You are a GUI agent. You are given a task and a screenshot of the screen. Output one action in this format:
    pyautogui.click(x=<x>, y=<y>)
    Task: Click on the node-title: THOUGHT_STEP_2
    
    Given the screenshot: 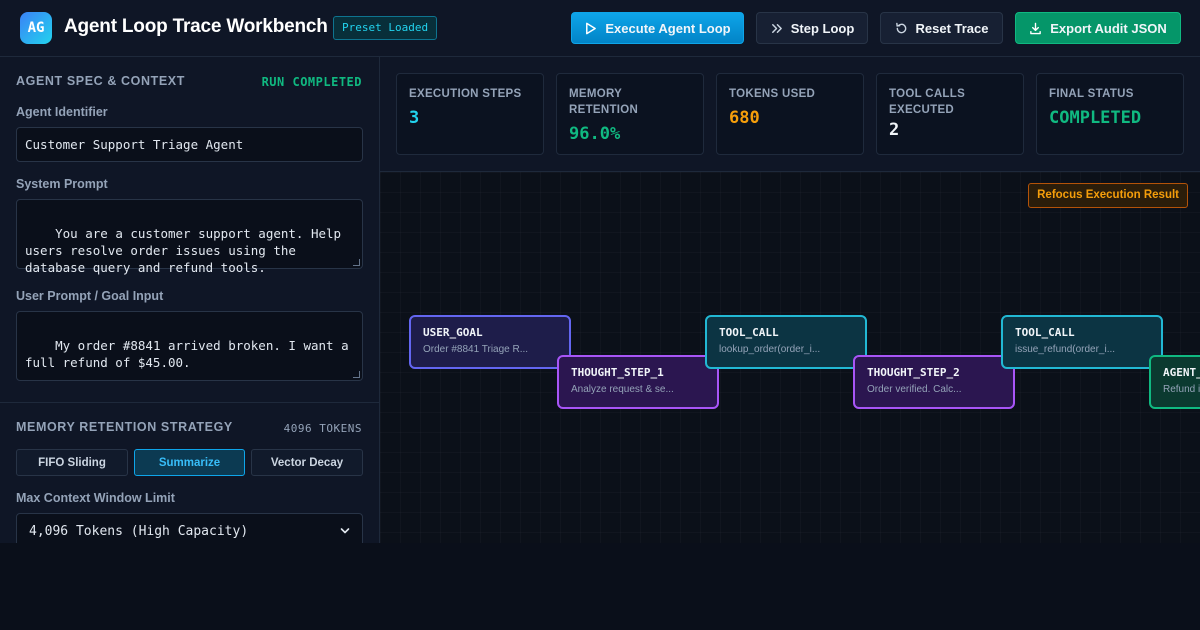 What is the action you would take?
    pyautogui.click(x=913, y=372)
    